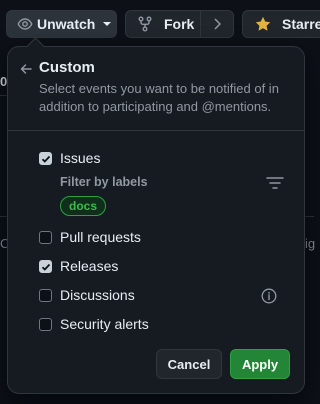 The height and width of the screenshot is (404, 320). I want to click on fork-icon, so click(145, 24).